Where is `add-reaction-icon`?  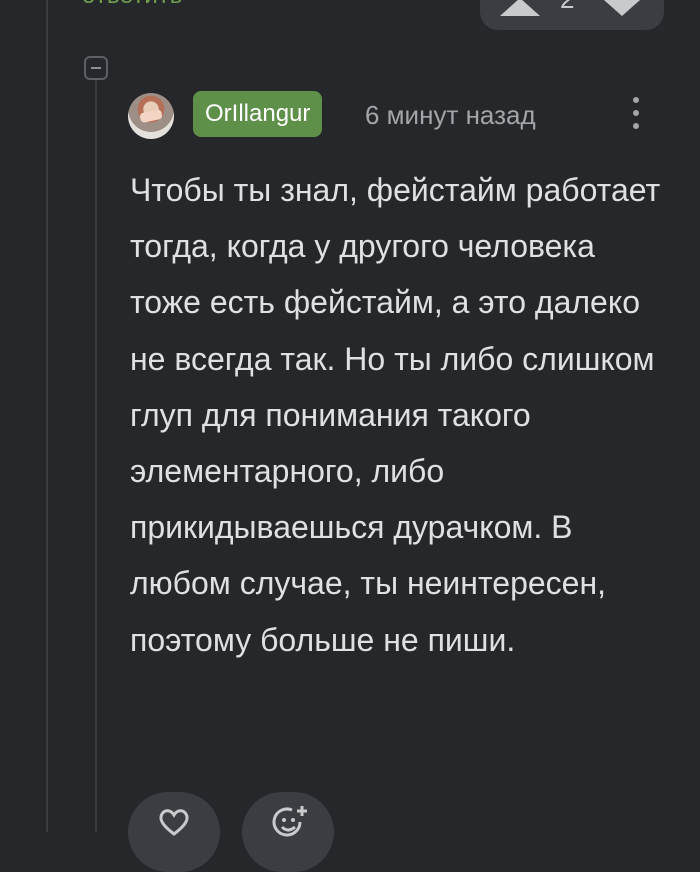 add-reaction-icon is located at coordinates (289, 821).